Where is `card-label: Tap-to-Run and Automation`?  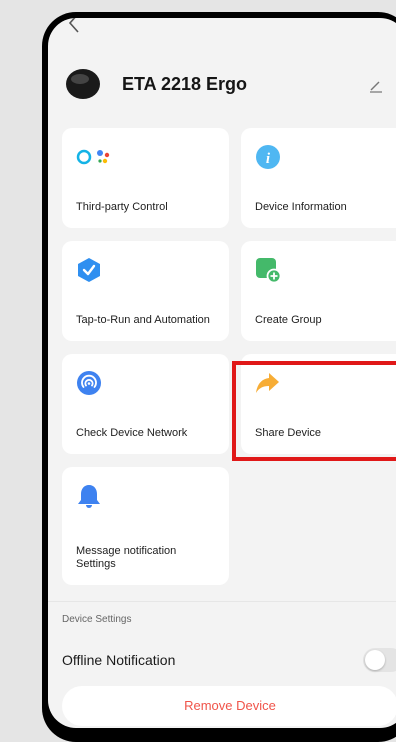 card-label: Tap-to-Run and Automation is located at coordinates (143, 320).